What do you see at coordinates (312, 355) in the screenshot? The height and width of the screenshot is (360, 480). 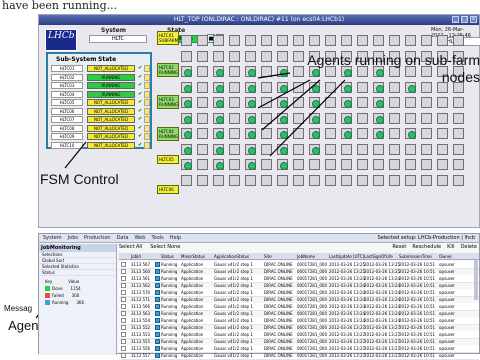 I see `table-cell: 00017281_000` at bounding box center [312, 355].